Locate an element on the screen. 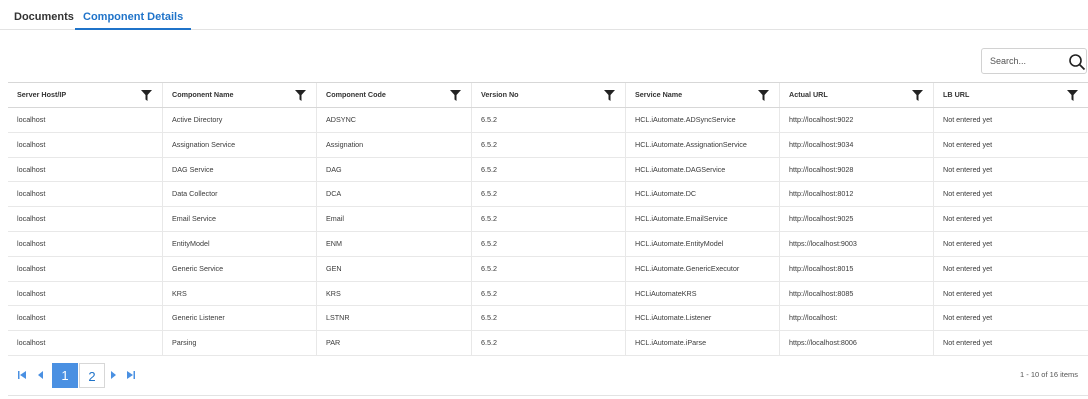  tab-documents: Documents is located at coordinates (44, 15).